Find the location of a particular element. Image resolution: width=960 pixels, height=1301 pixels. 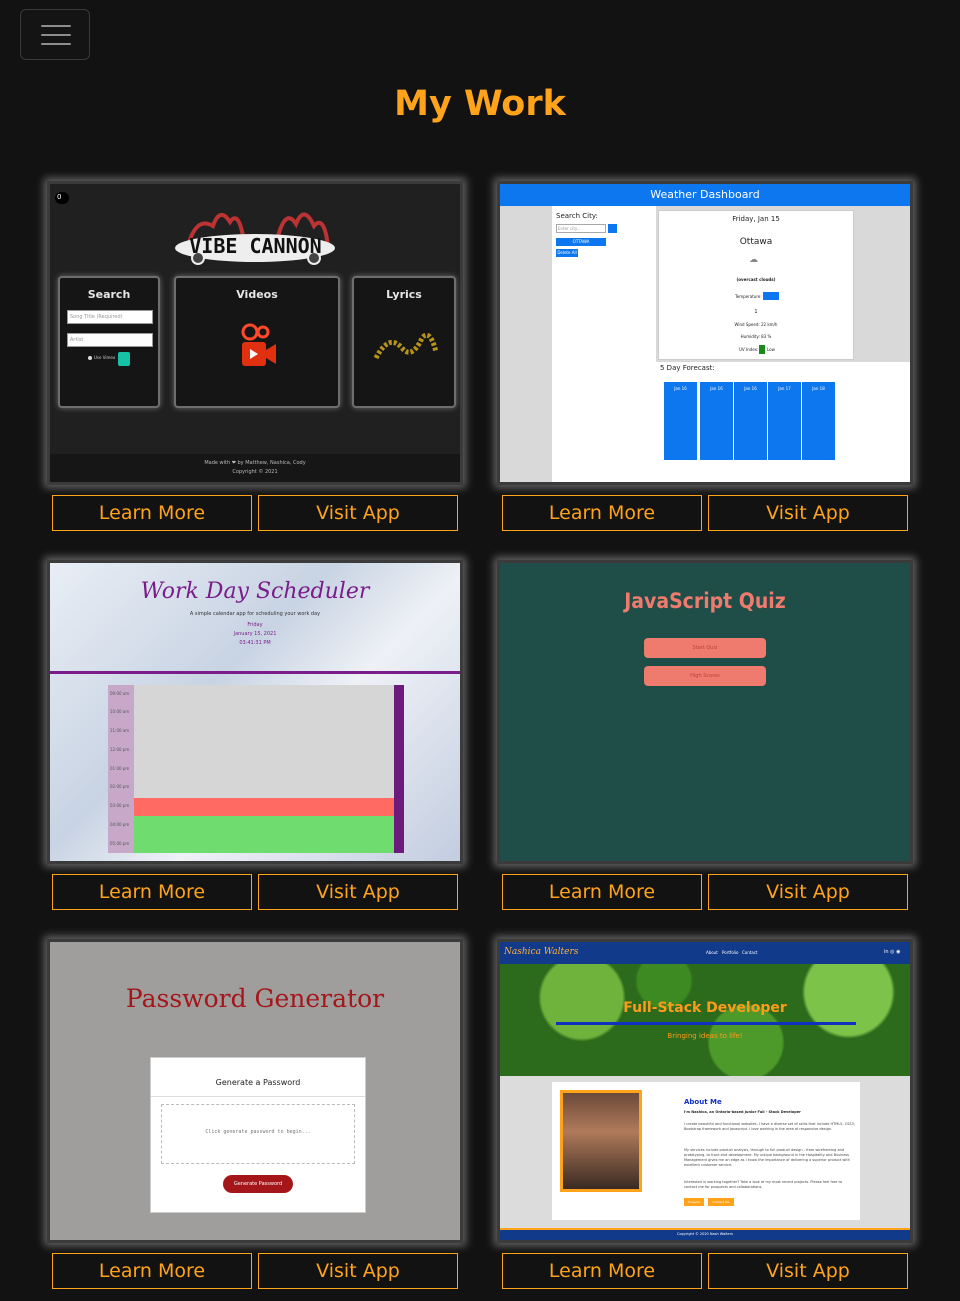

song-title-input: Song Title (Required) is located at coordinates (110, 317).